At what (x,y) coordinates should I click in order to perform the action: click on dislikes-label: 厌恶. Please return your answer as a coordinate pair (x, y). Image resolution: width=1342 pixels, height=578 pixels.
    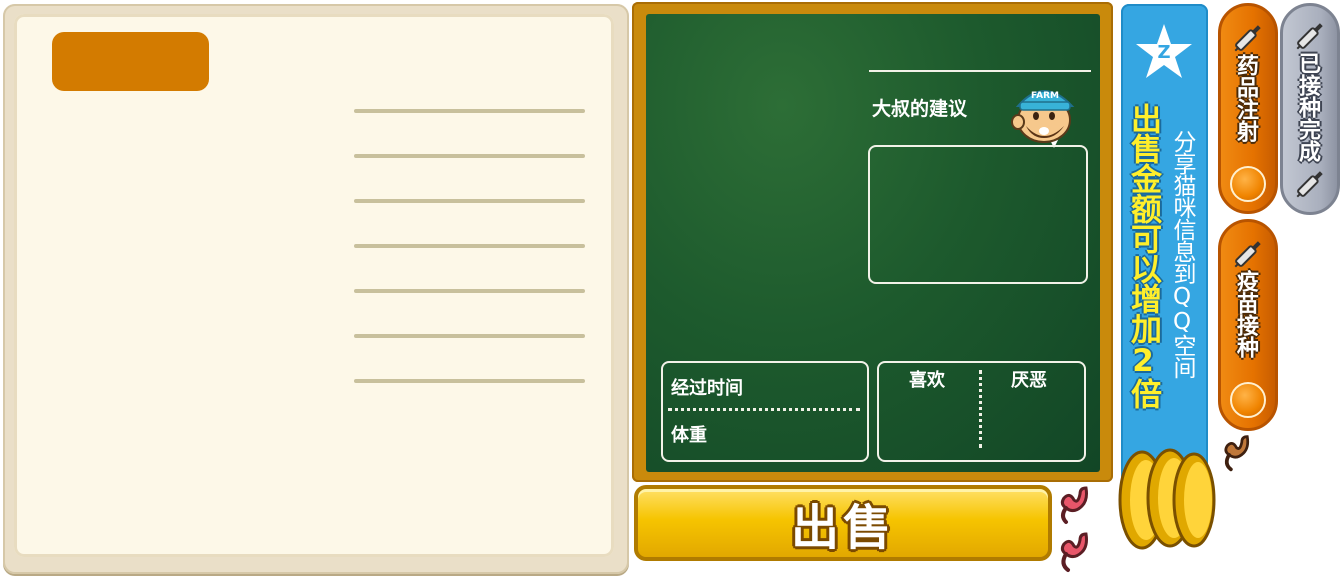
    Looking at the image, I should click on (1029, 380).